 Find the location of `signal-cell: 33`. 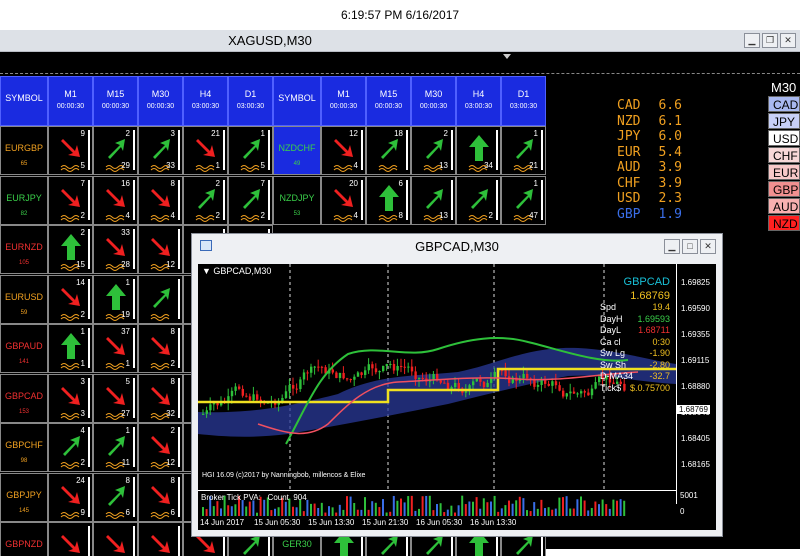

signal-cell: 33 is located at coordinates (70, 398).